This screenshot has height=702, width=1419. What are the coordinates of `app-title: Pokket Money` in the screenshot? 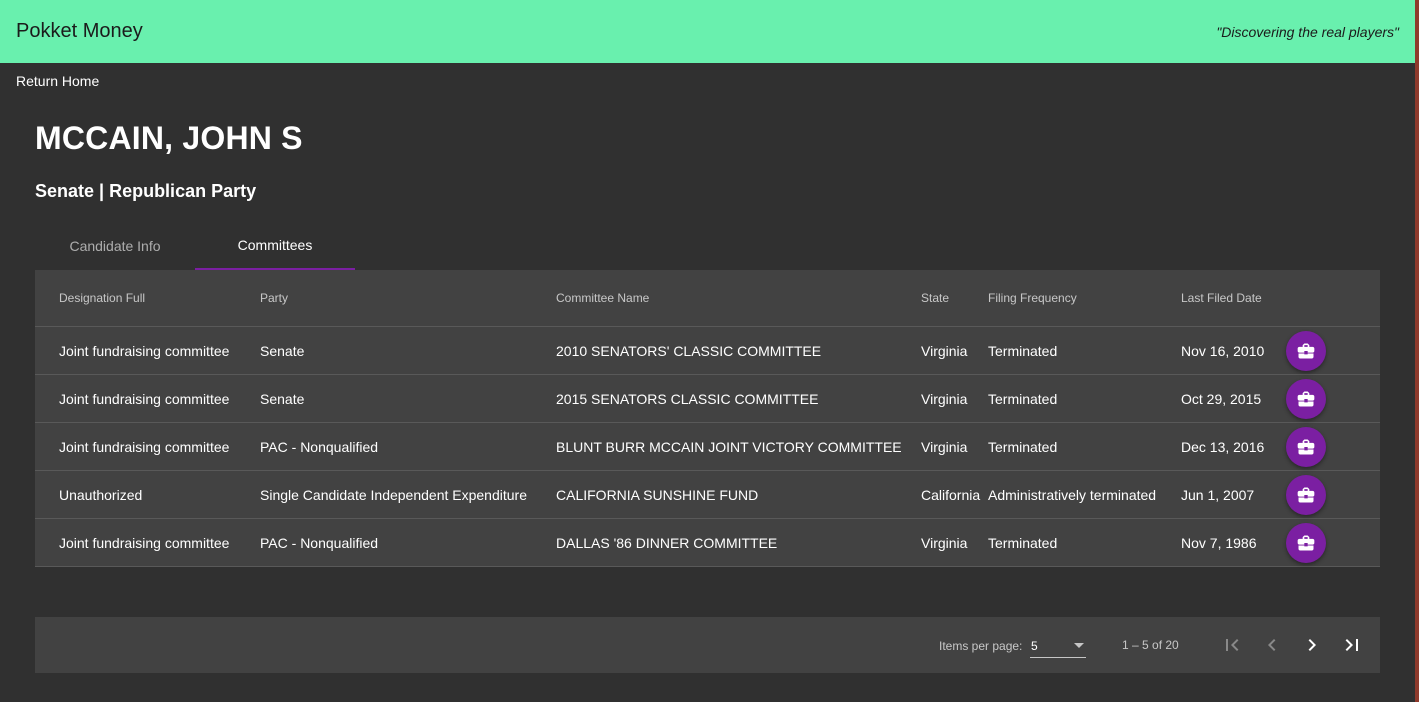 It's located at (79, 31).